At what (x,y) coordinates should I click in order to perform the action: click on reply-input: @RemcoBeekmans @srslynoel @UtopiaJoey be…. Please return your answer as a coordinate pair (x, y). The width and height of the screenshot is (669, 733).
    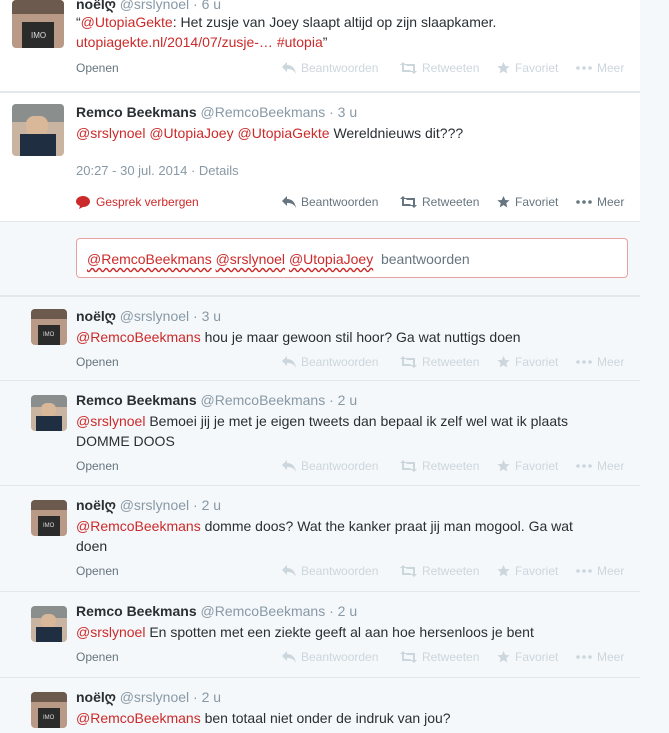
    Looking at the image, I should click on (352, 258).